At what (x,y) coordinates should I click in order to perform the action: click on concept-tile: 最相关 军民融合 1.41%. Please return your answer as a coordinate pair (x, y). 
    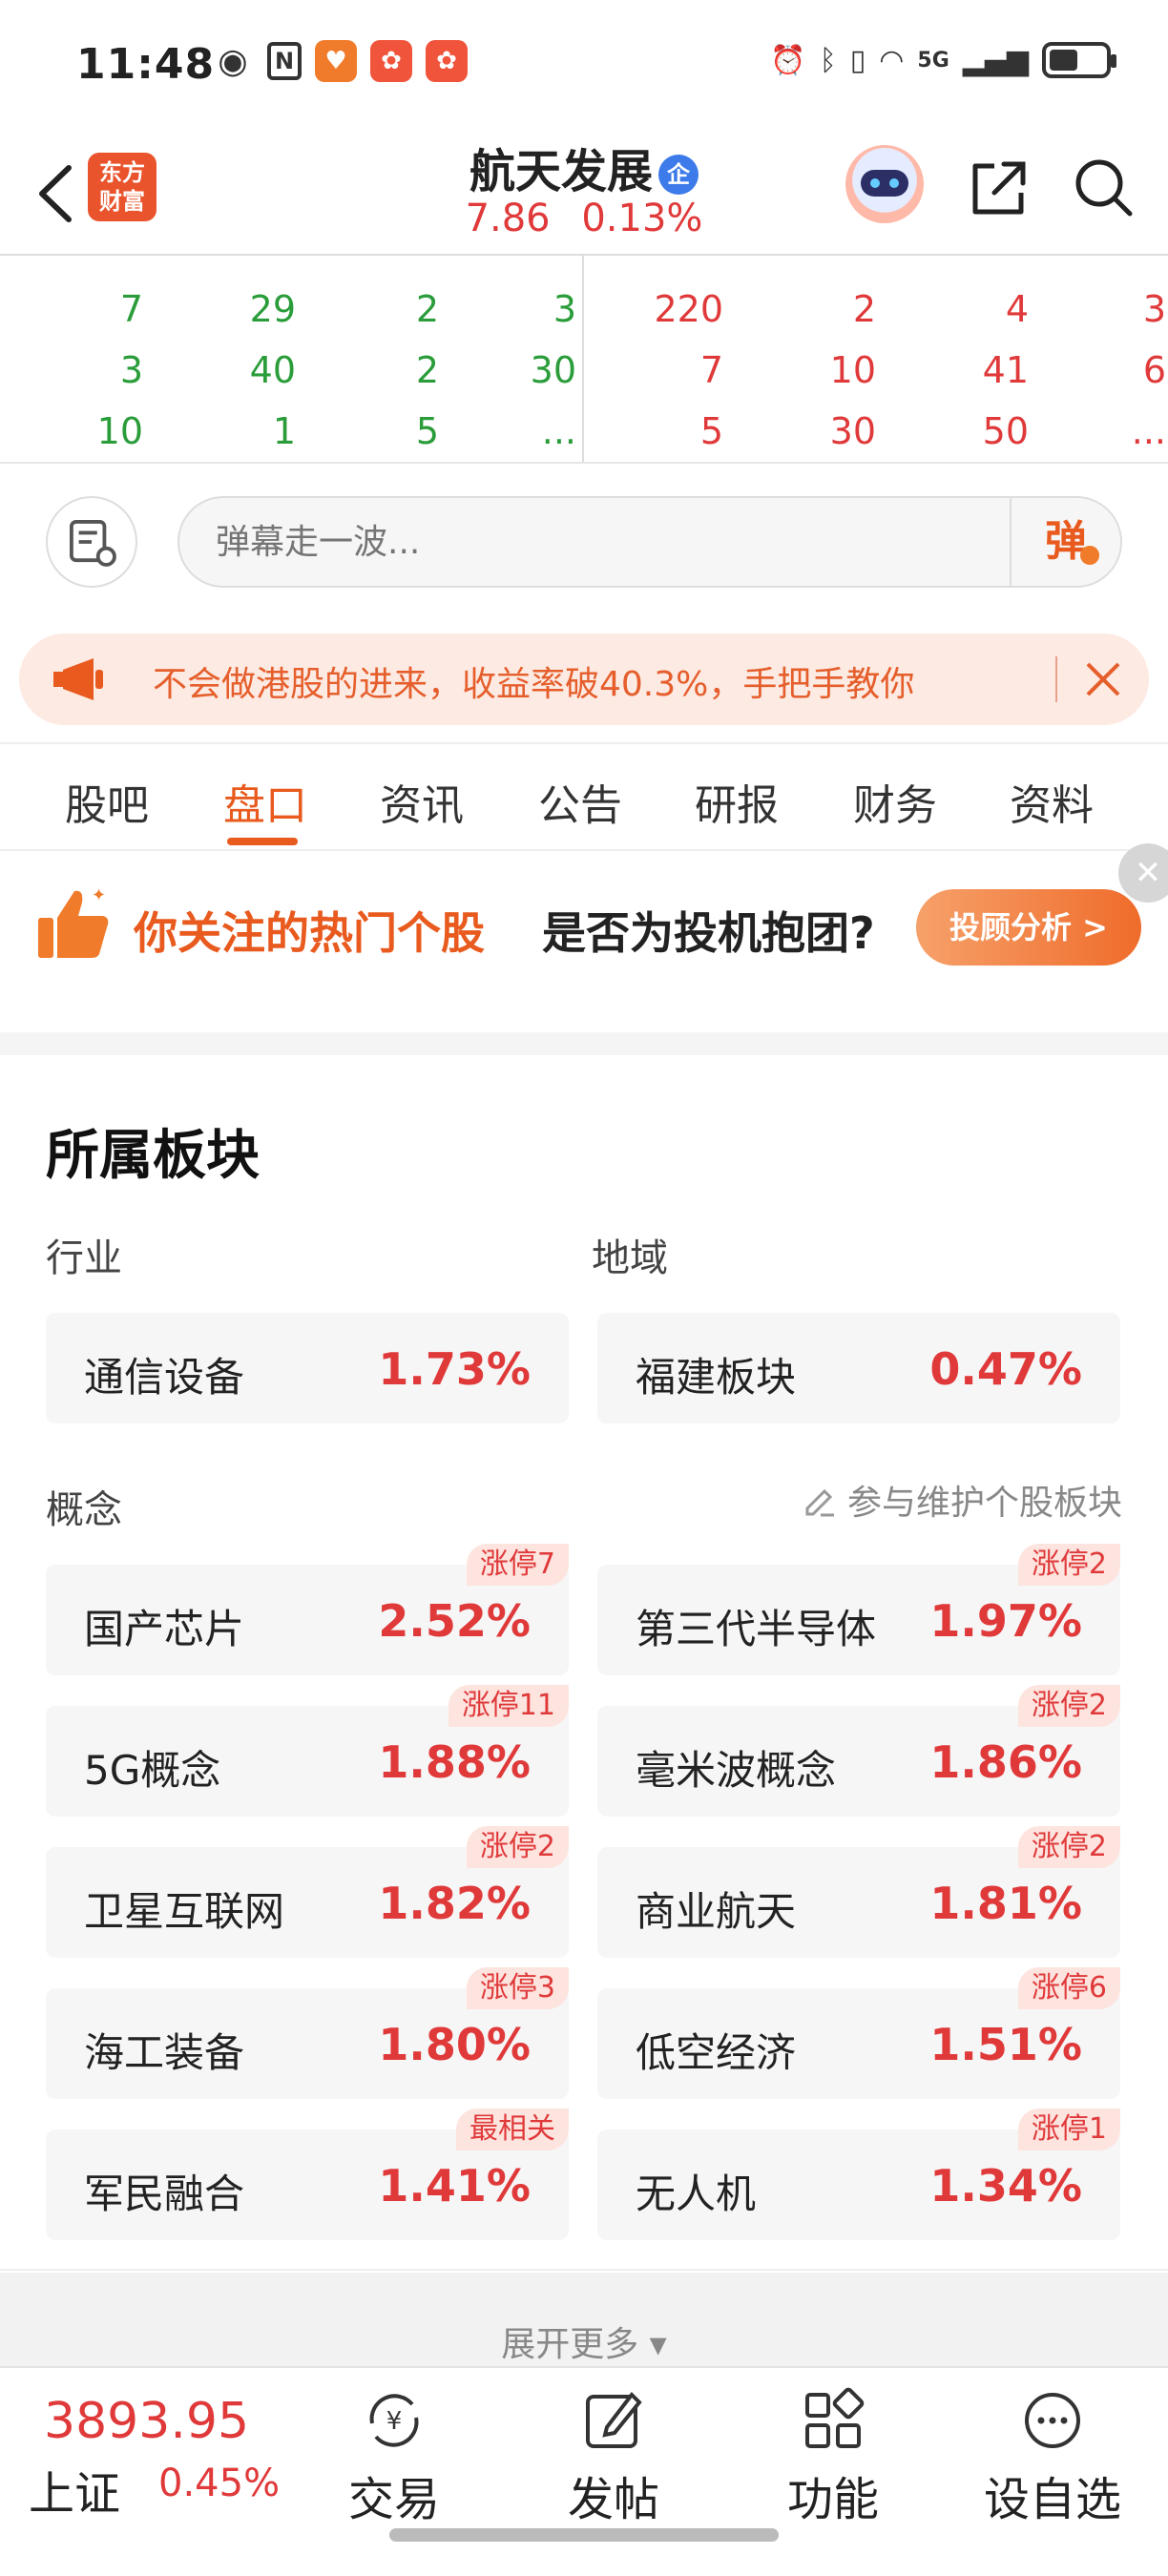
    Looking at the image, I should click on (307, 2174).